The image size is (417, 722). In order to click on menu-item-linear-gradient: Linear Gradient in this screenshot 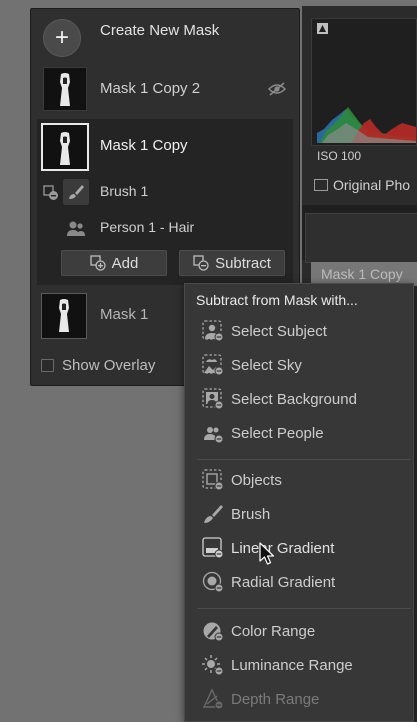, I will do `click(299, 548)`.